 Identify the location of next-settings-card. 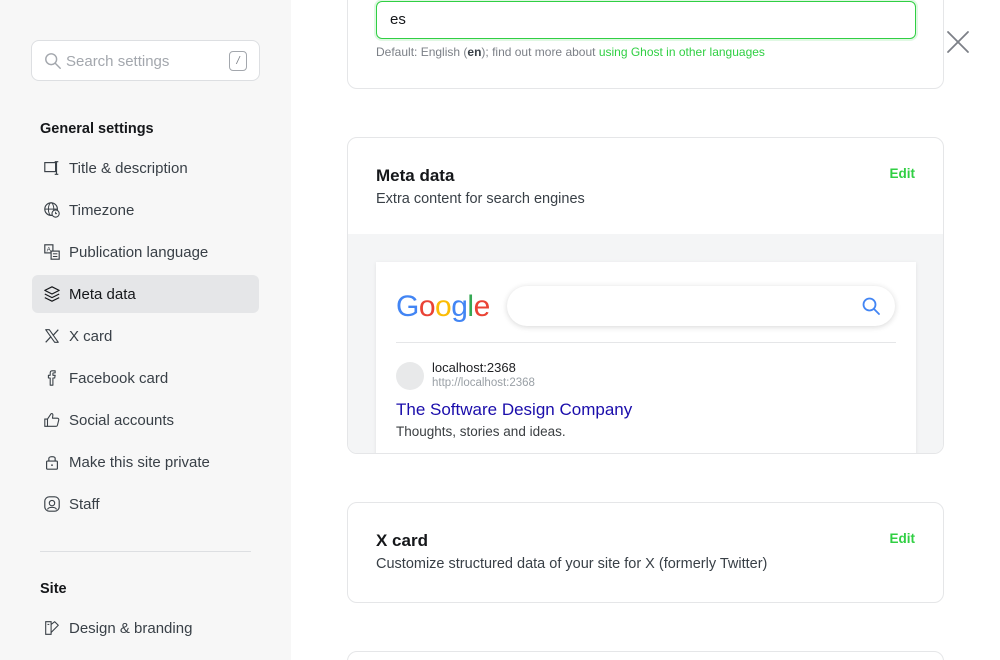
(645, 655).